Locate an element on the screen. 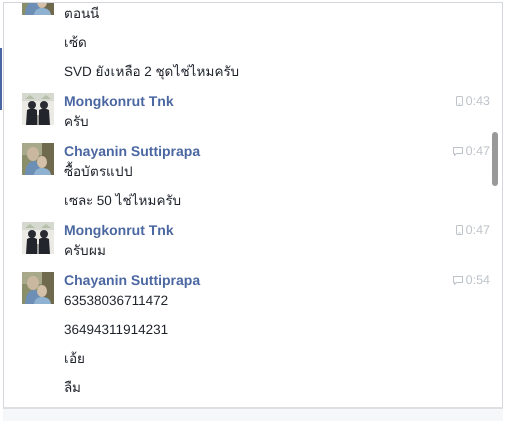 This screenshot has height=421, width=510. message-text: SVD ยังเหลือ 2 ชุดไช่ไหมครับ is located at coordinates (152, 72).